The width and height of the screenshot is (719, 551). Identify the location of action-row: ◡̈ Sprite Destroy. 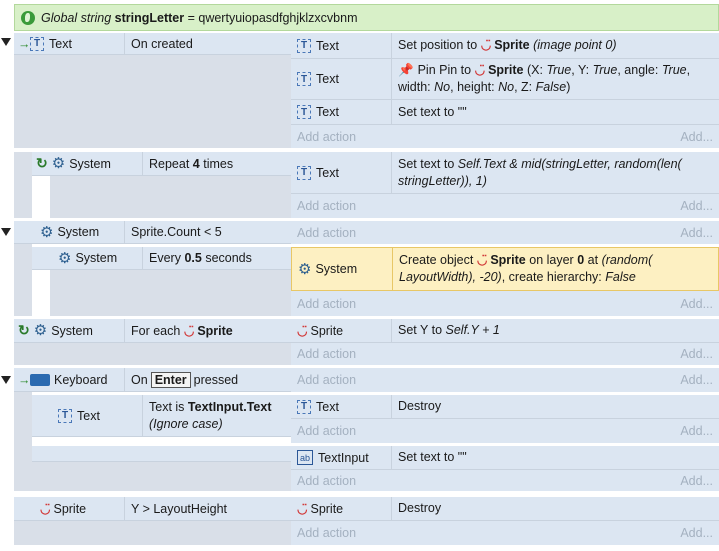
(505, 509).